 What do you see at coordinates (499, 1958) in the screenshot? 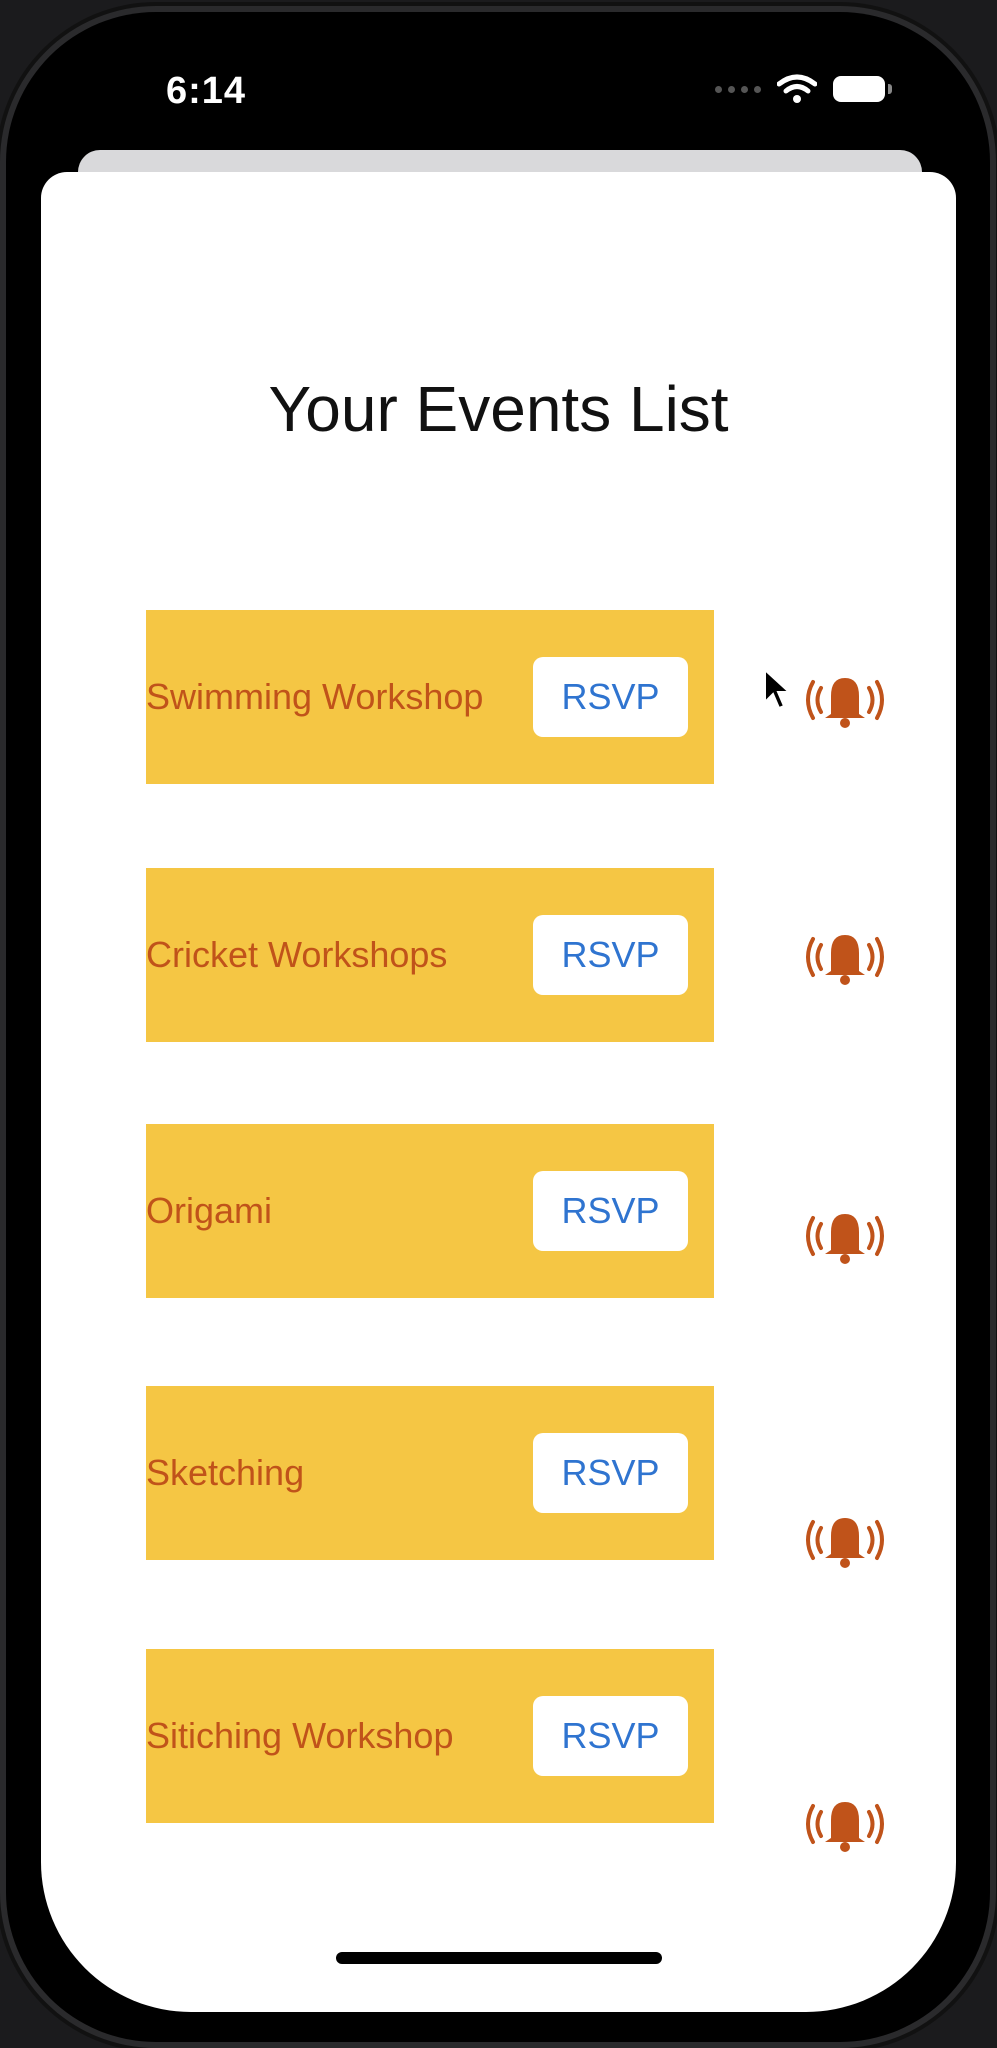
I see `home-indicator` at bounding box center [499, 1958].